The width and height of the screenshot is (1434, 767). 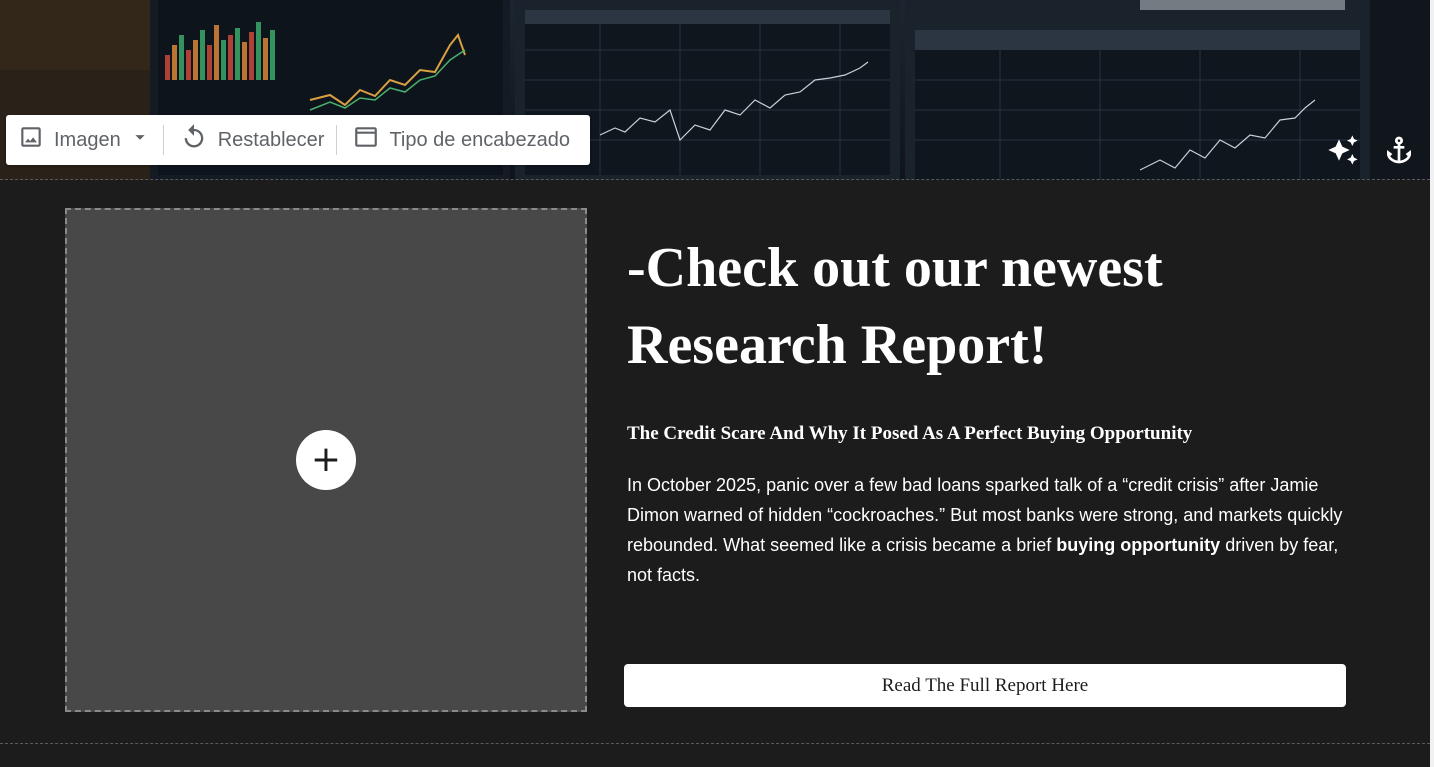 What do you see at coordinates (31, 140) in the screenshot?
I see `image-icon` at bounding box center [31, 140].